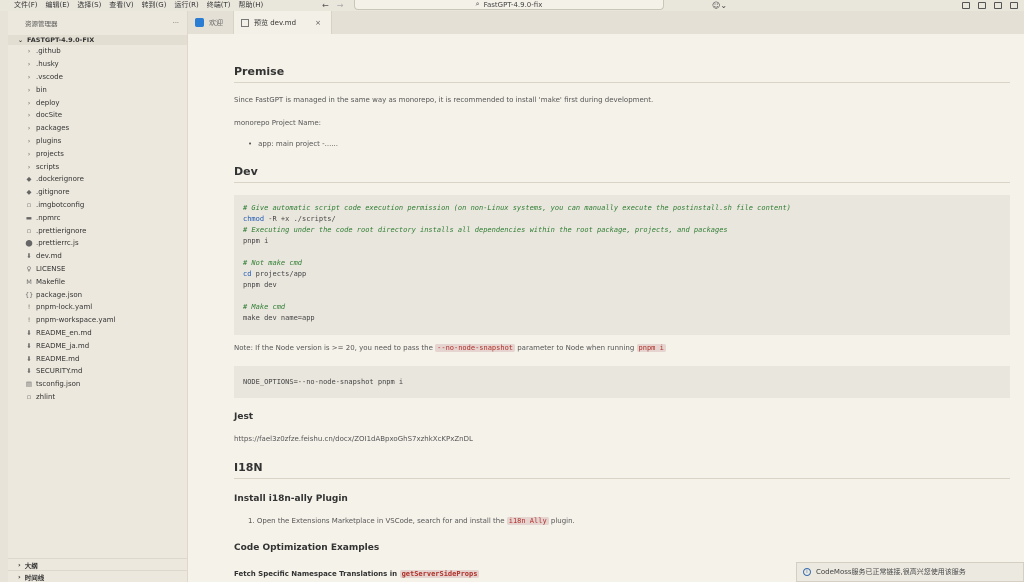 The height and width of the screenshot is (582, 1024). What do you see at coordinates (29, 230) in the screenshot?
I see `prettier-icon: ▫` at bounding box center [29, 230].